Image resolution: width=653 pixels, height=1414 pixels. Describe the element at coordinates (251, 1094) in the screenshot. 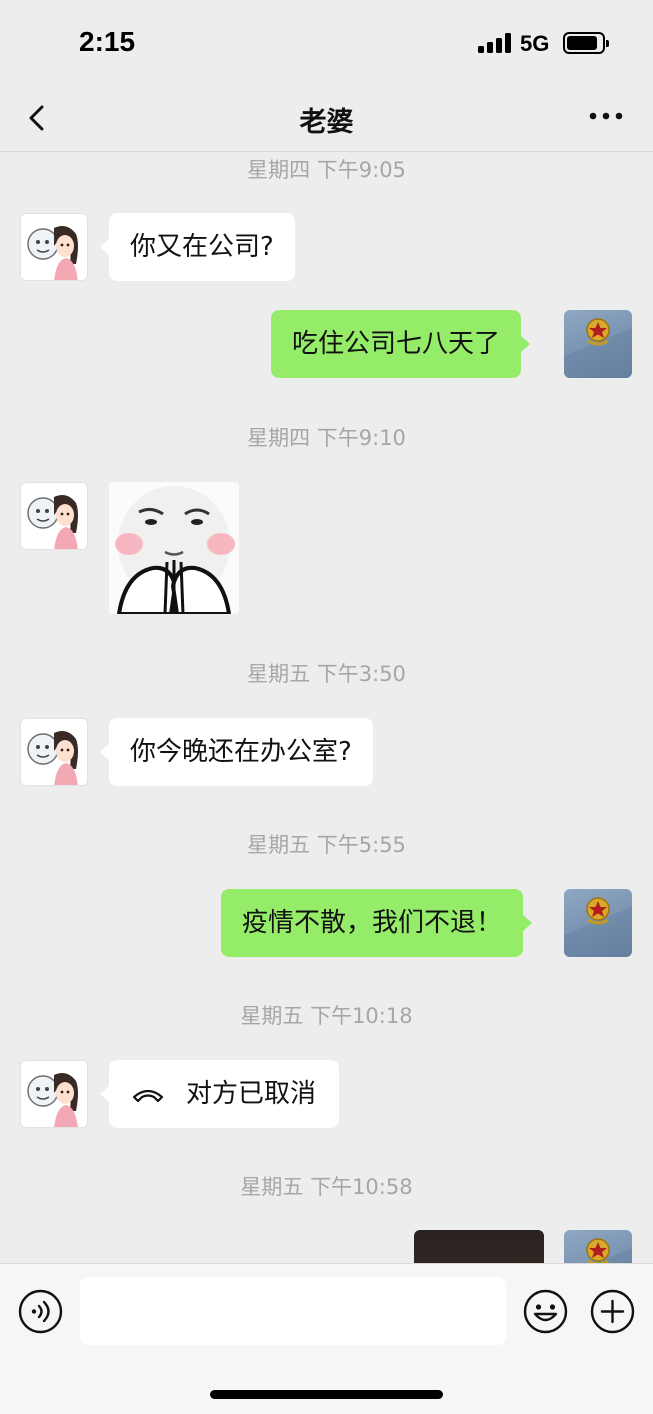

I see `call-status-text: 对方已取消` at that location.